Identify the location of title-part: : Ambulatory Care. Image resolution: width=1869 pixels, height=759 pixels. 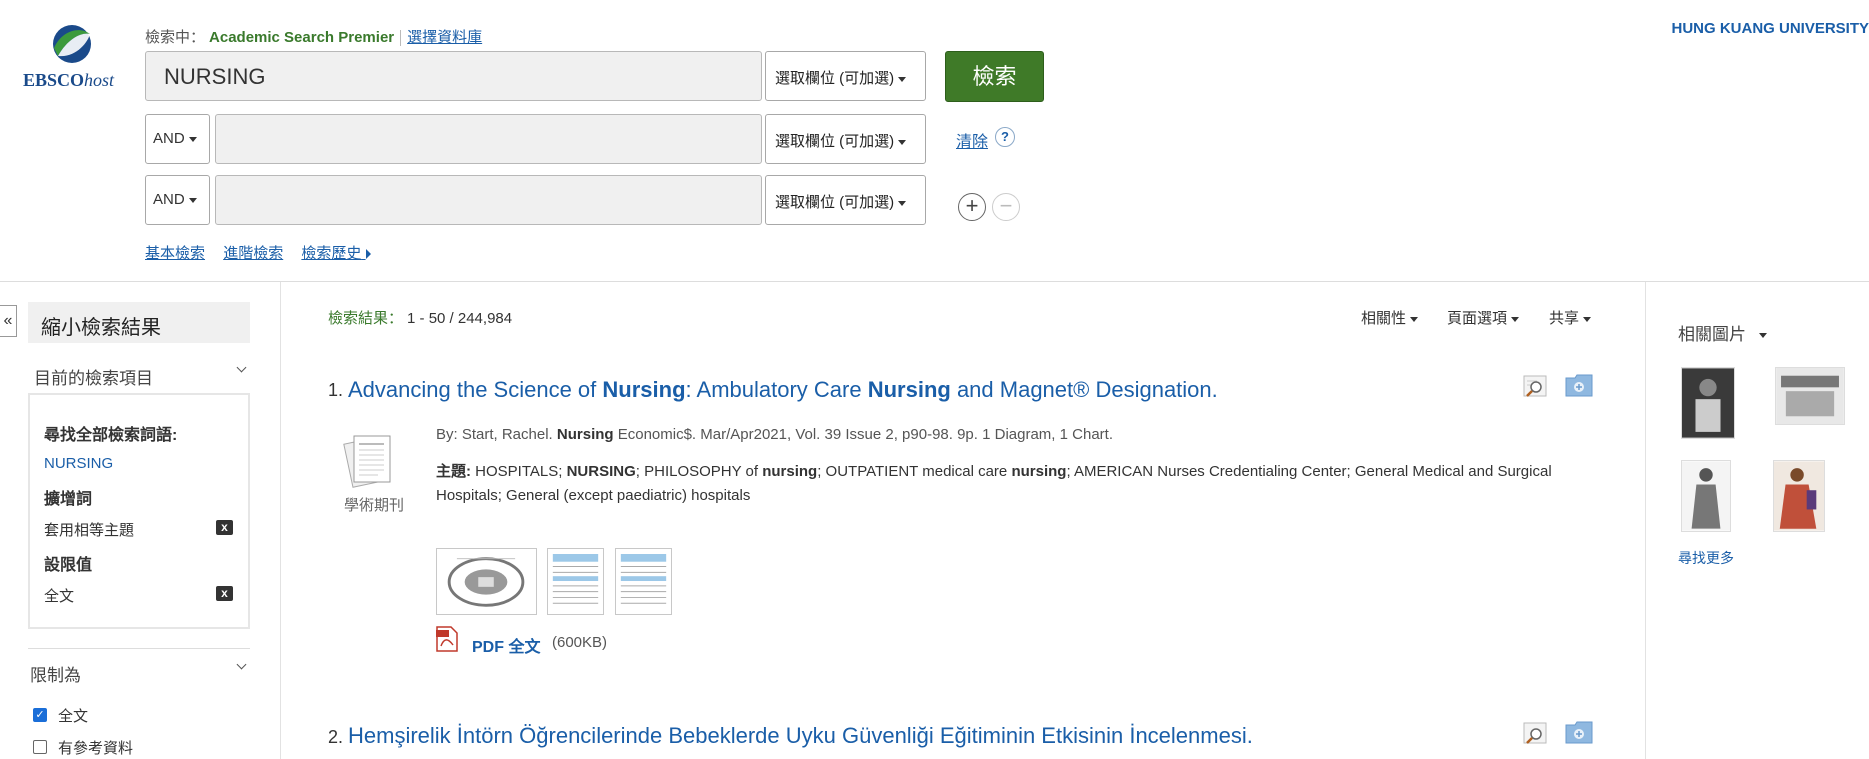
(776, 389).